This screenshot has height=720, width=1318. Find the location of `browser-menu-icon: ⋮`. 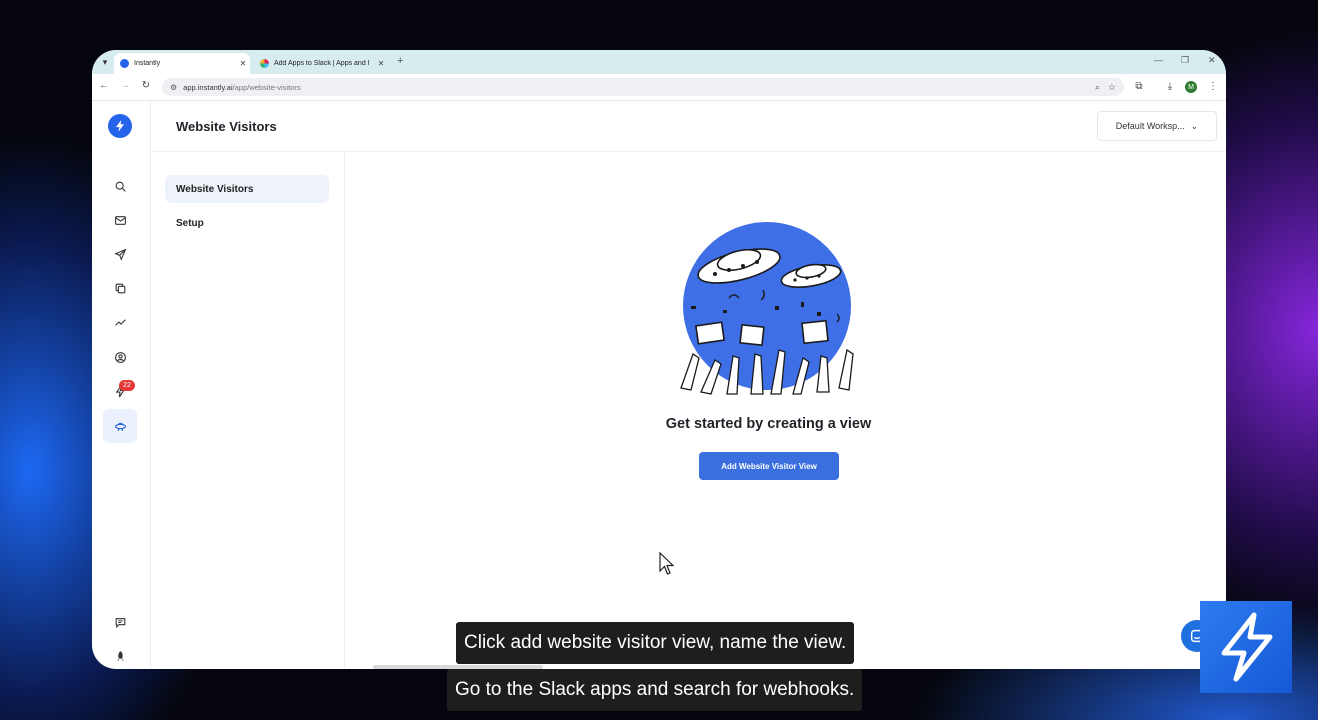

browser-menu-icon: ⋮ is located at coordinates (1213, 86).